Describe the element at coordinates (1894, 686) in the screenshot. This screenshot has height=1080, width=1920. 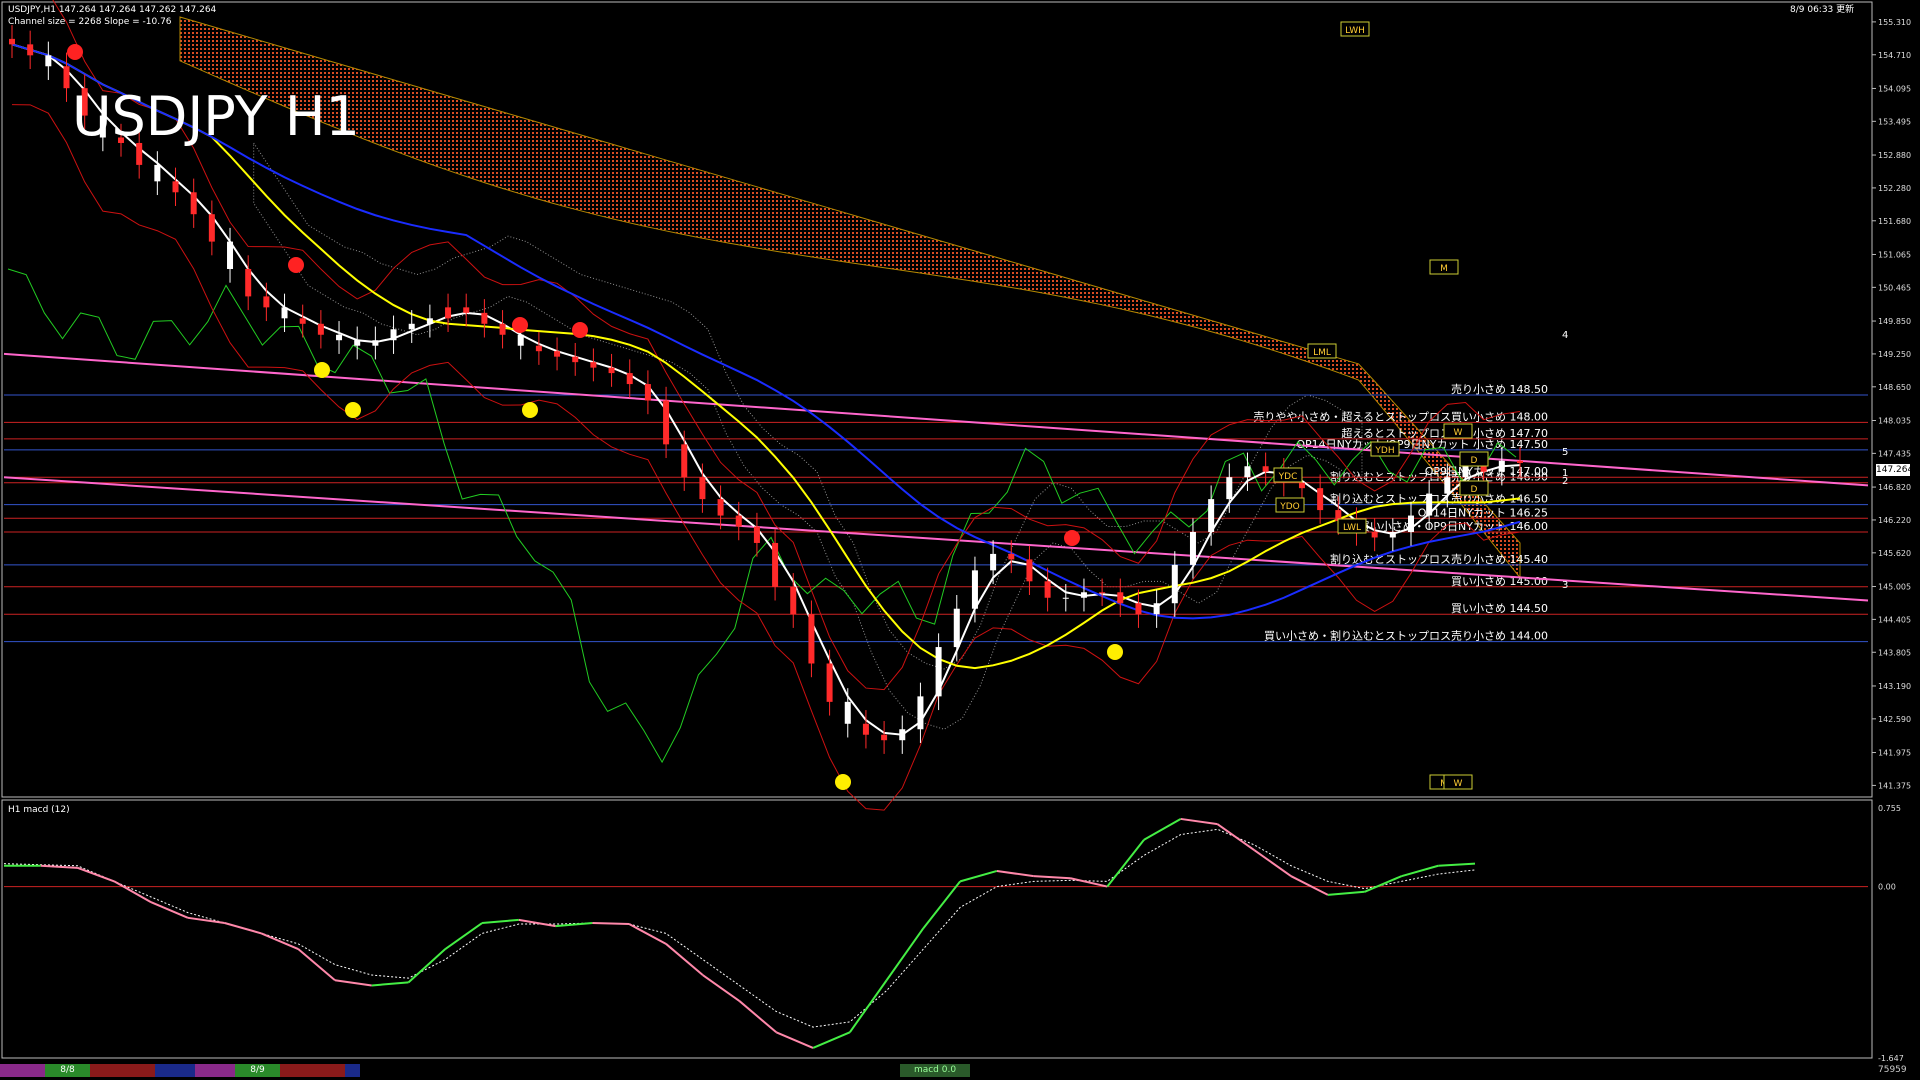
I see `price-tick-label: 143.190` at that location.